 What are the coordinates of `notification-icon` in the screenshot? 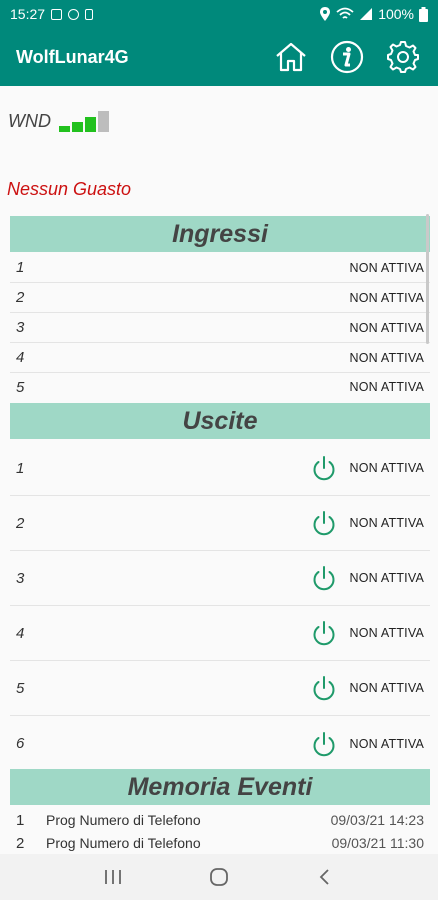 It's located at (57, 14).